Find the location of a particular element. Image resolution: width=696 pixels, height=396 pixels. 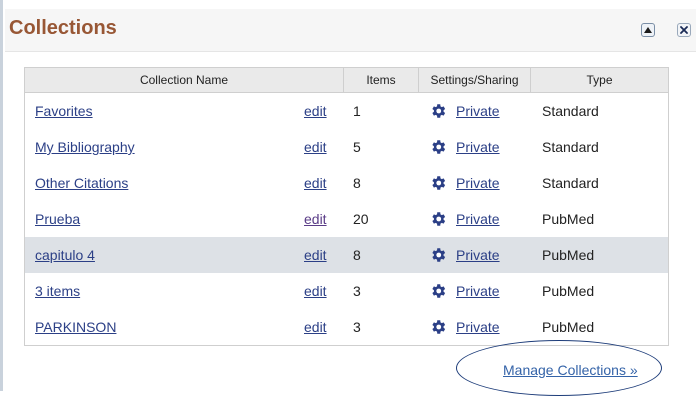

collection-name-cell: Other Citations edit is located at coordinates (184, 183).